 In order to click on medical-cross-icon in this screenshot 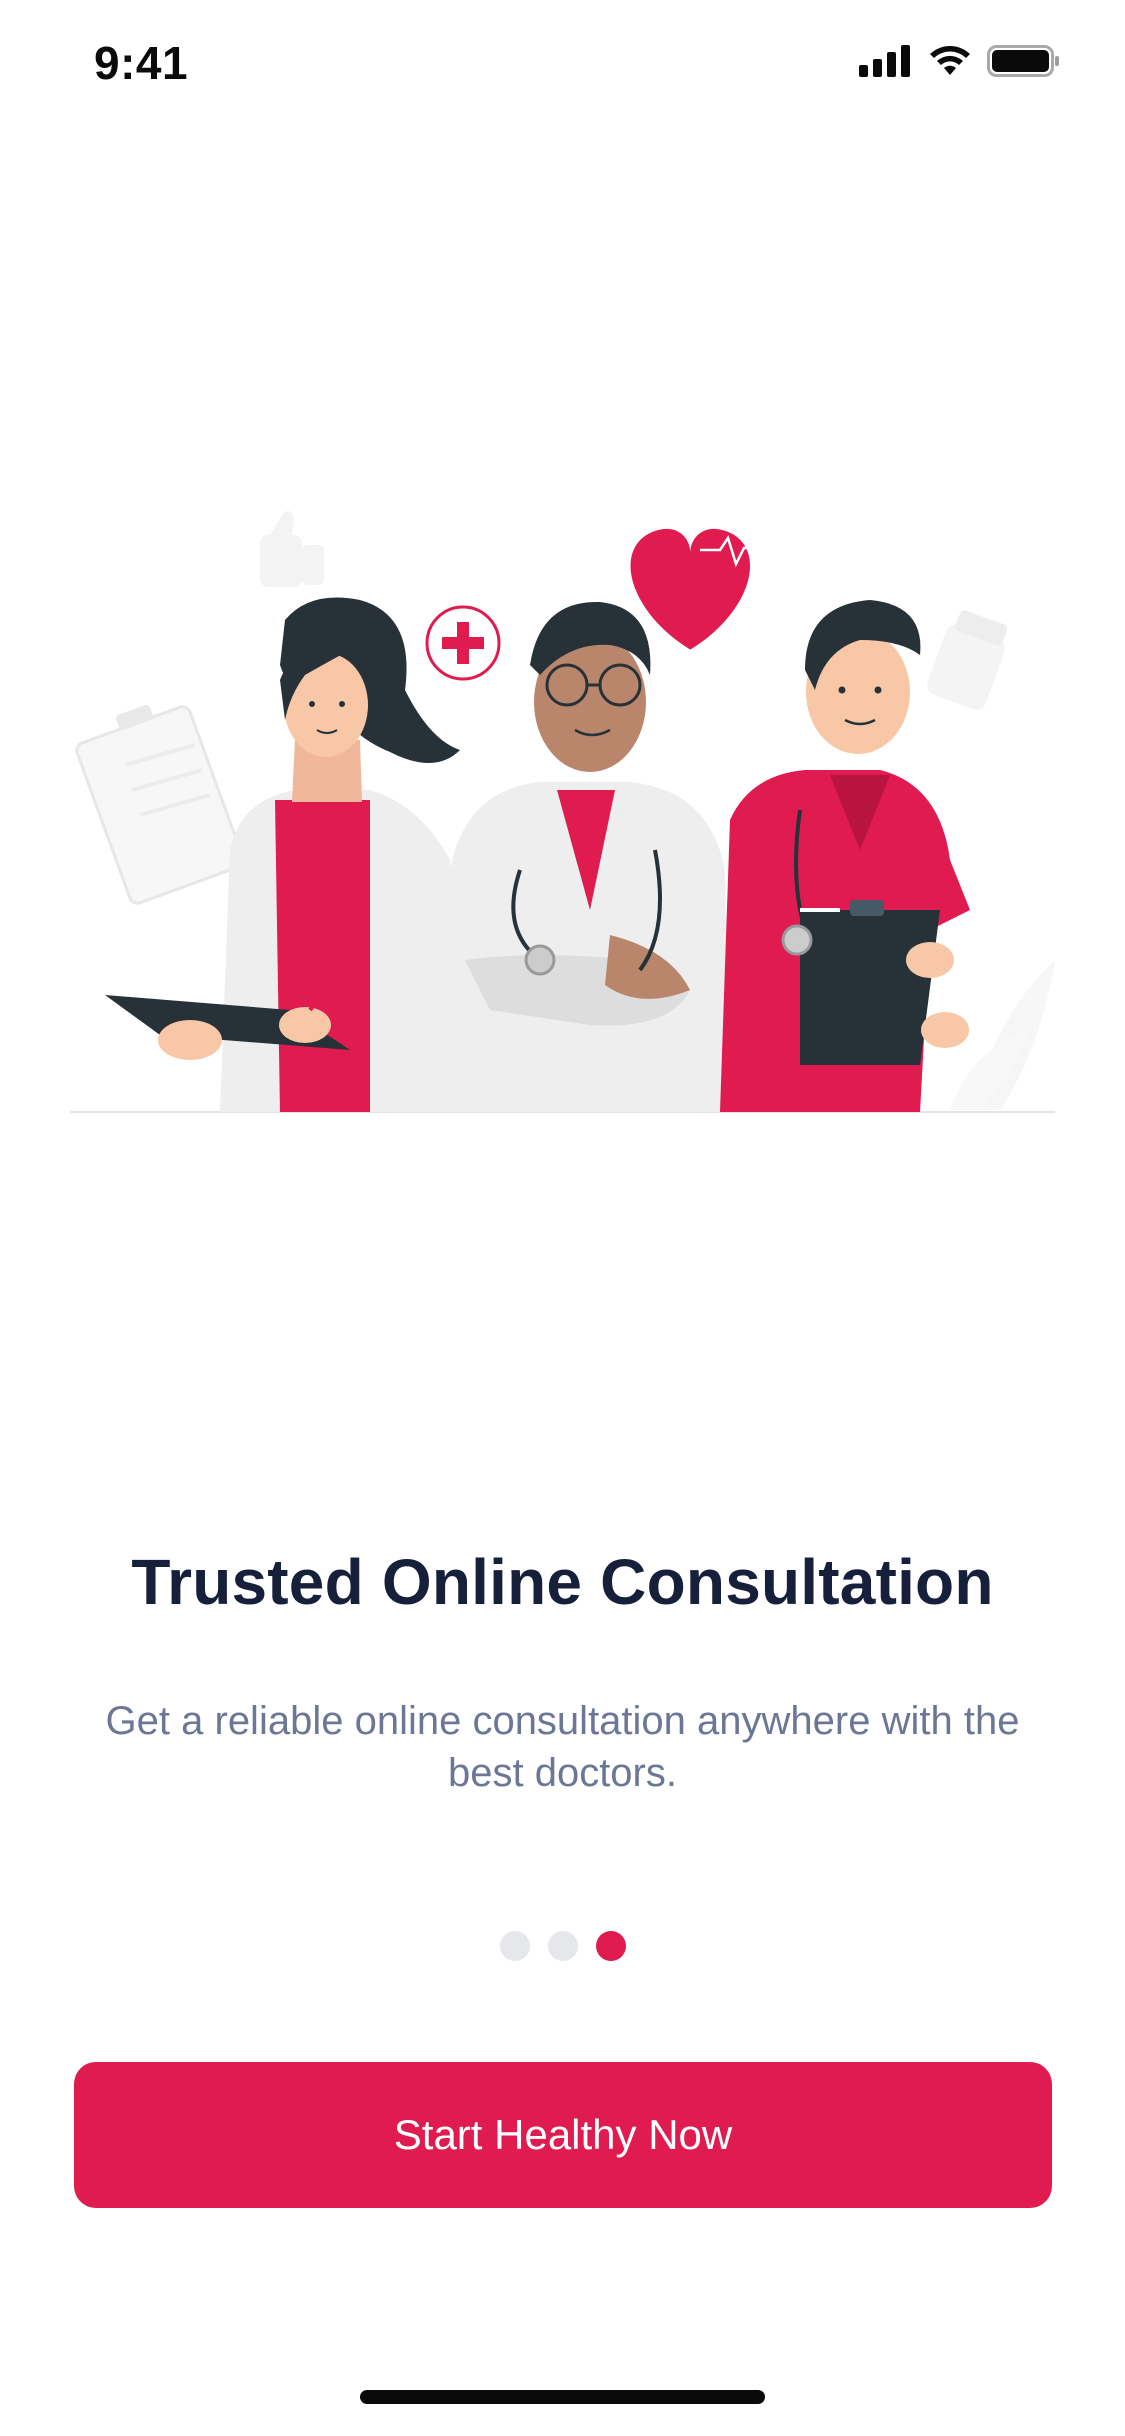, I will do `click(463, 643)`.